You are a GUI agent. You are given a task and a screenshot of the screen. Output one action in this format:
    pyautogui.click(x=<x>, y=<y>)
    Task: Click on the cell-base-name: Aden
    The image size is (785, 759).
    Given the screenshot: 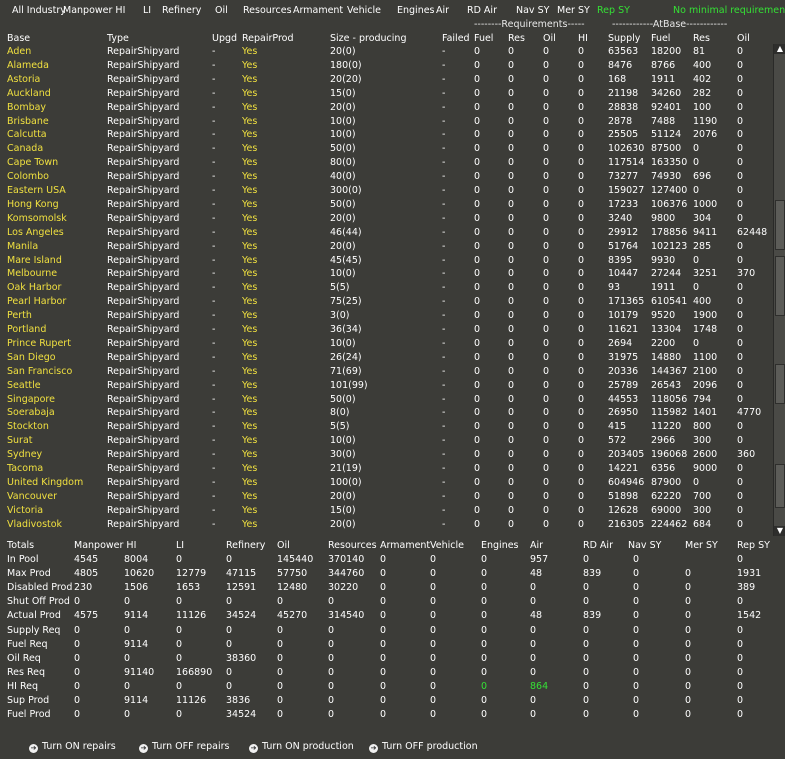 What is the action you would take?
    pyautogui.click(x=19, y=51)
    